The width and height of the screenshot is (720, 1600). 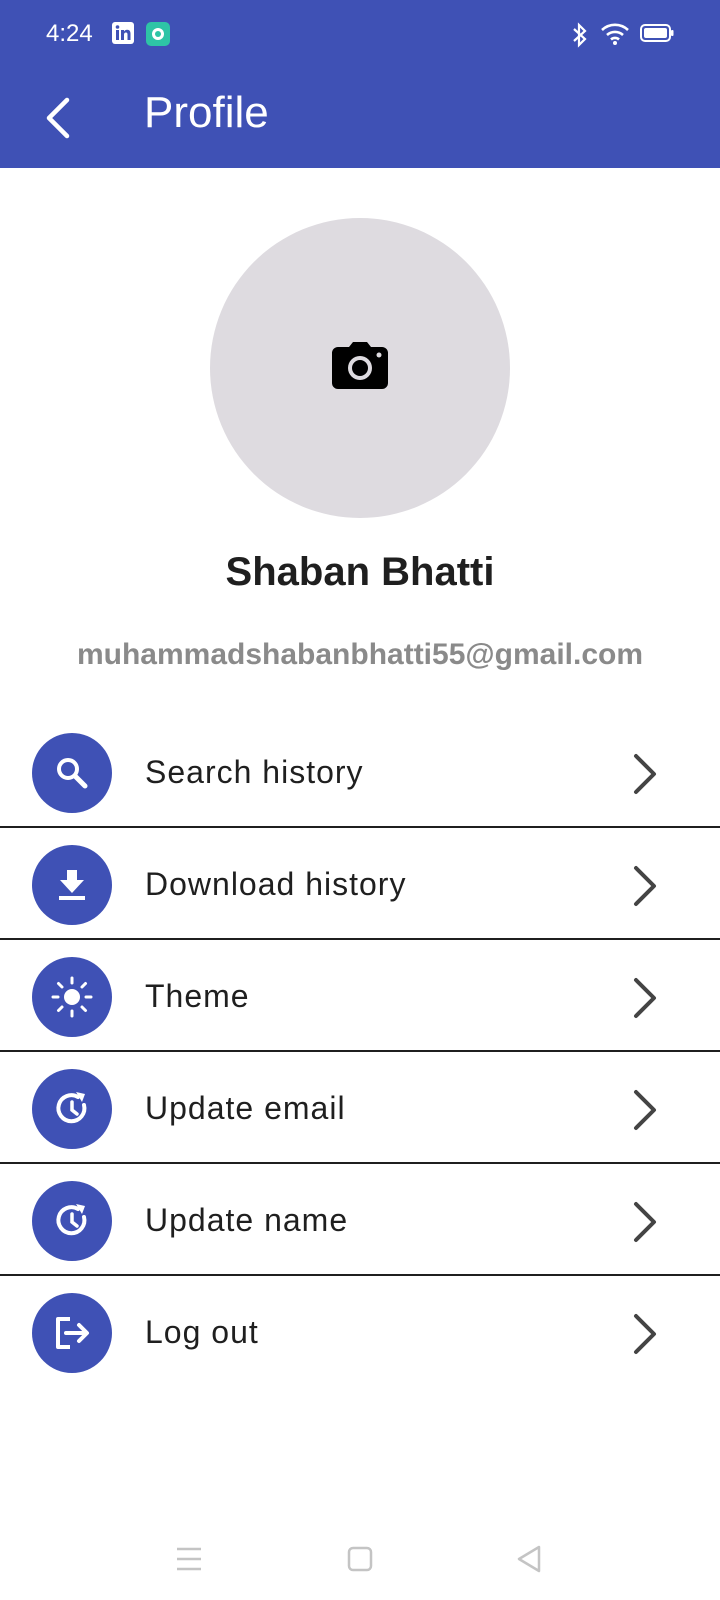 What do you see at coordinates (276, 884) in the screenshot?
I see `menu-item-label: Download history` at bounding box center [276, 884].